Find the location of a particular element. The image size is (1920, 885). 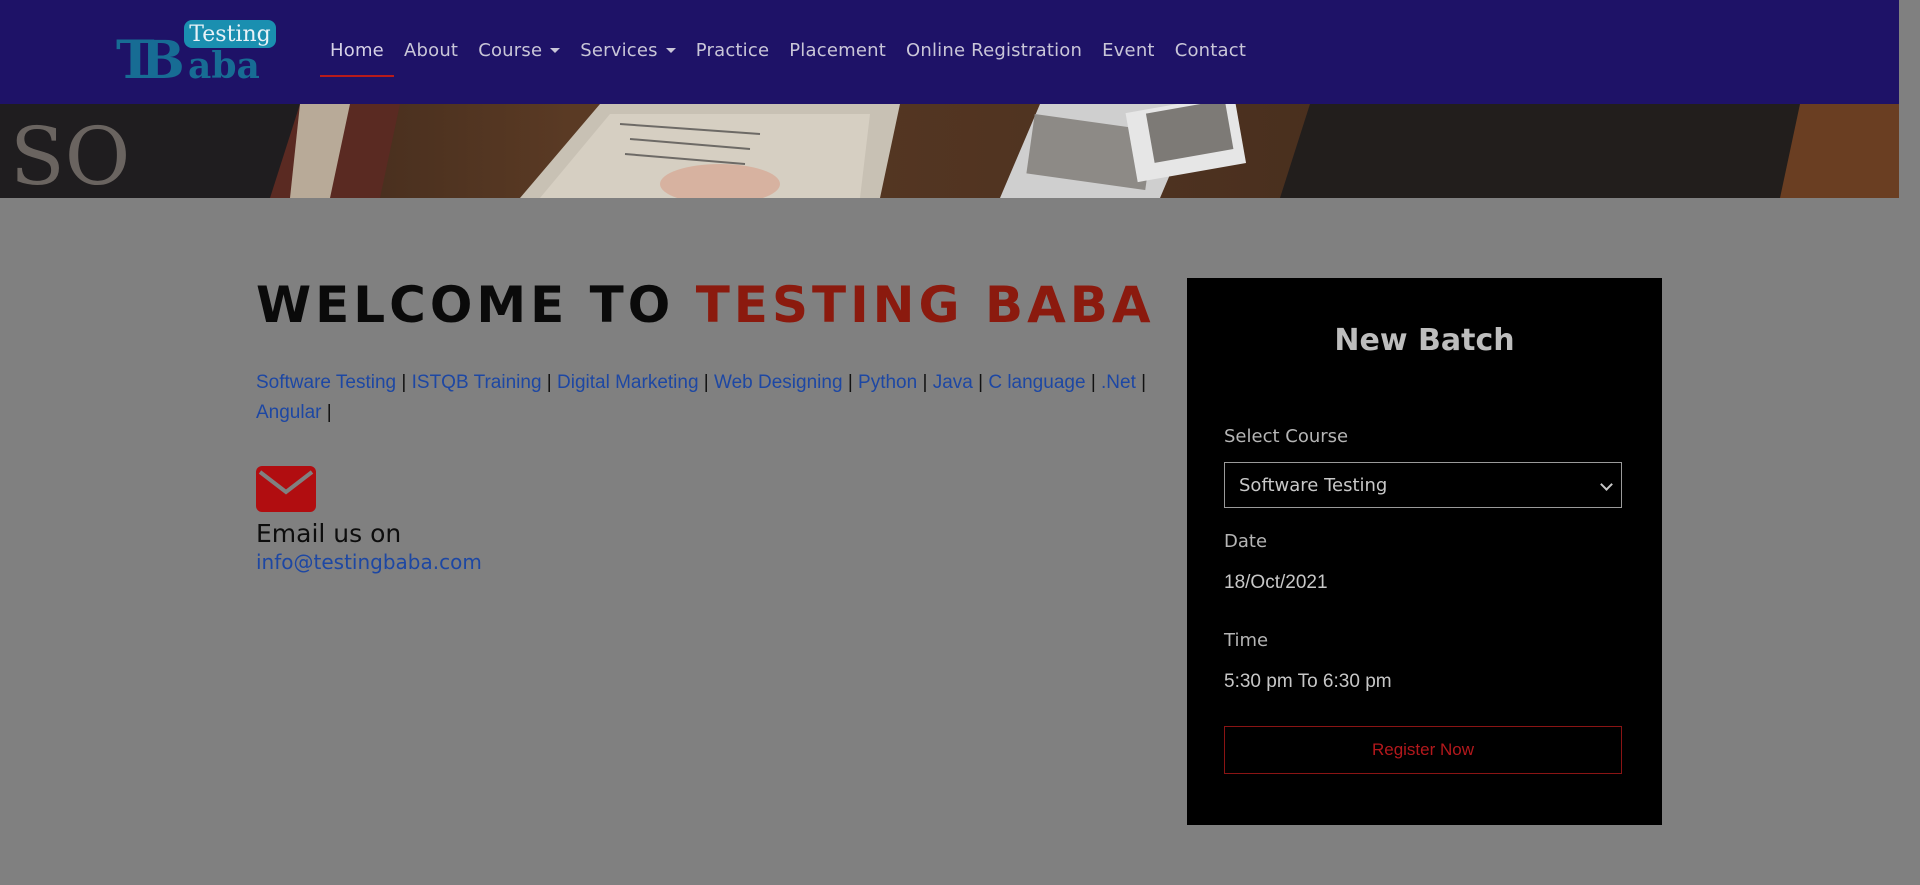

select-course-label: Select Course is located at coordinates (1286, 436).